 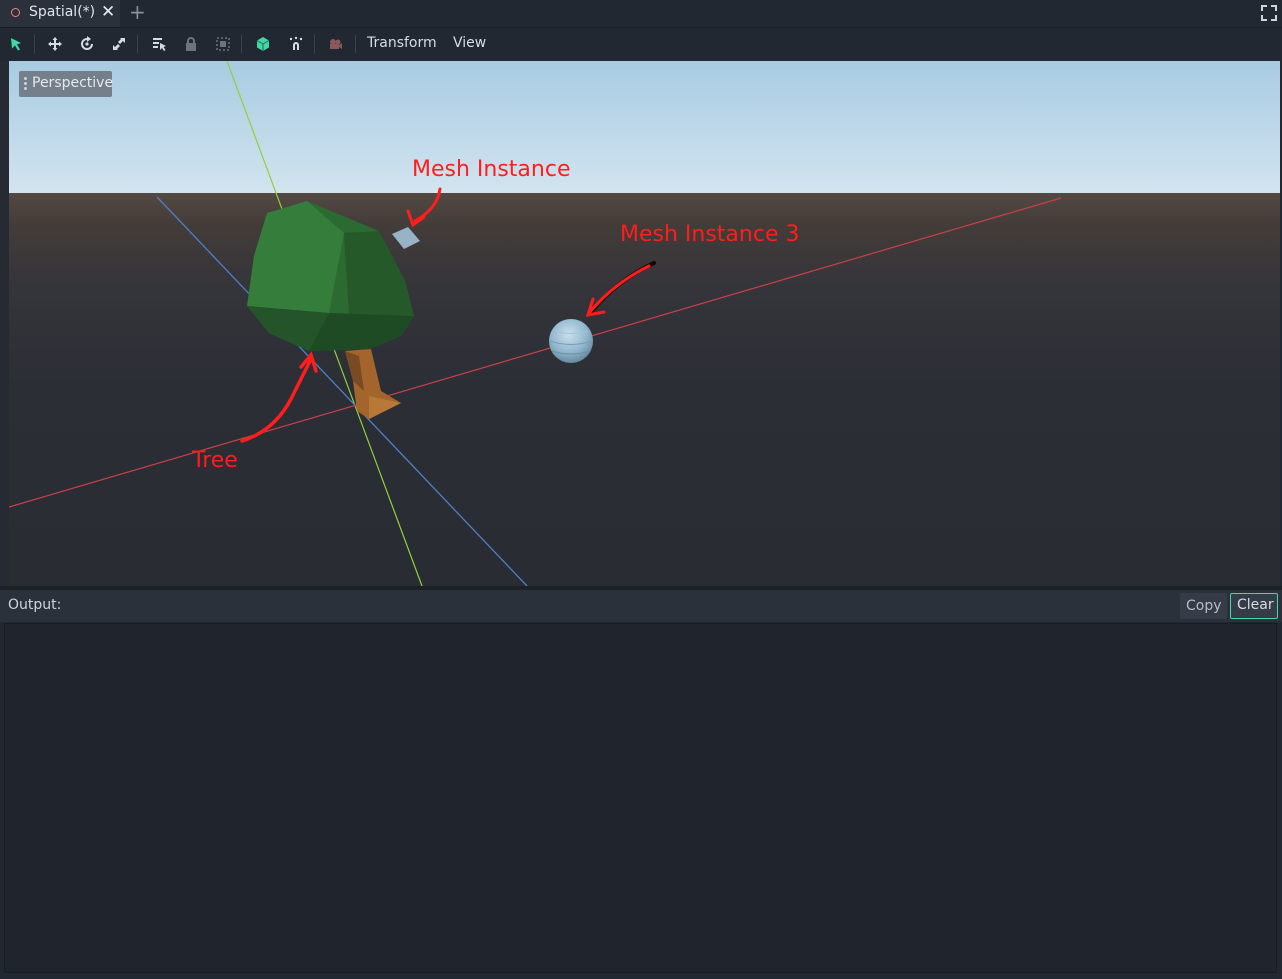 What do you see at coordinates (641, 44) in the screenshot?
I see `viewport-toolbar: Transform View` at bounding box center [641, 44].